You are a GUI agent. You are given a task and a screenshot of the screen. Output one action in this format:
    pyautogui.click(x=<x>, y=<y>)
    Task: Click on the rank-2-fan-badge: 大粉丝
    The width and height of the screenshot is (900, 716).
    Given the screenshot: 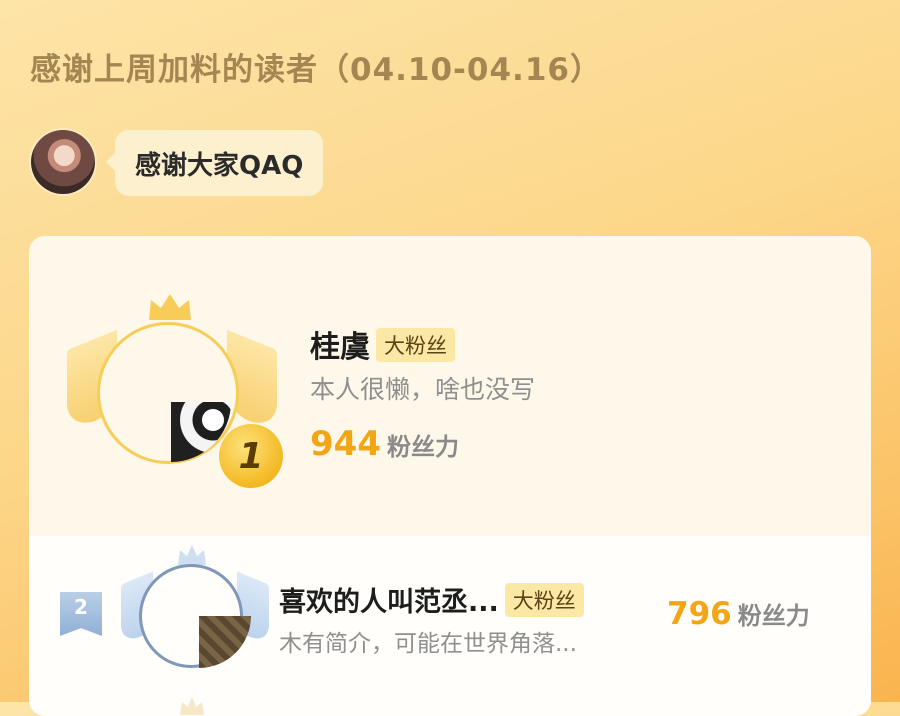 What is the action you would take?
    pyautogui.click(x=544, y=600)
    